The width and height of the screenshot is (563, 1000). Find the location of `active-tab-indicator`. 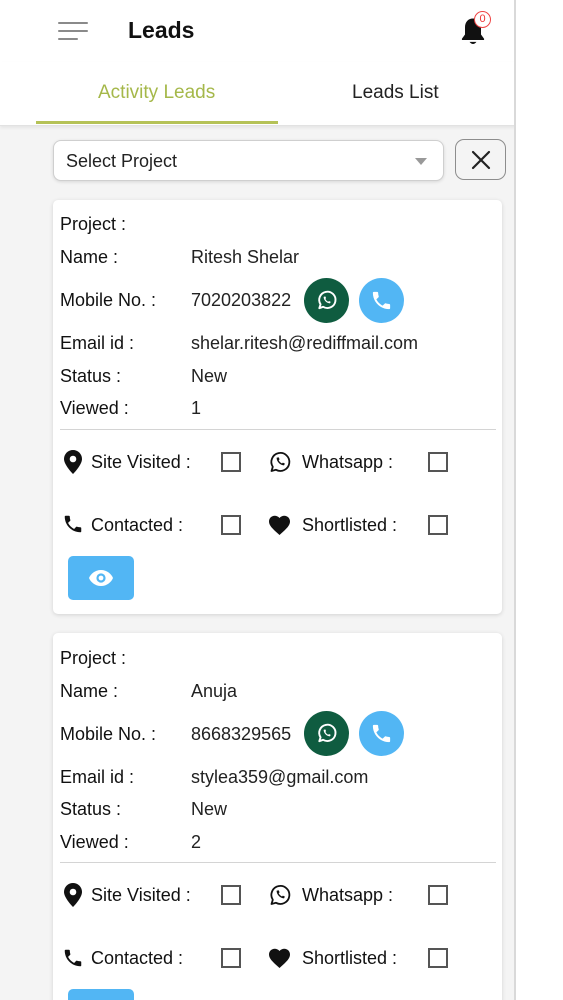

active-tab-indicator is located at coordinates (157, 122).